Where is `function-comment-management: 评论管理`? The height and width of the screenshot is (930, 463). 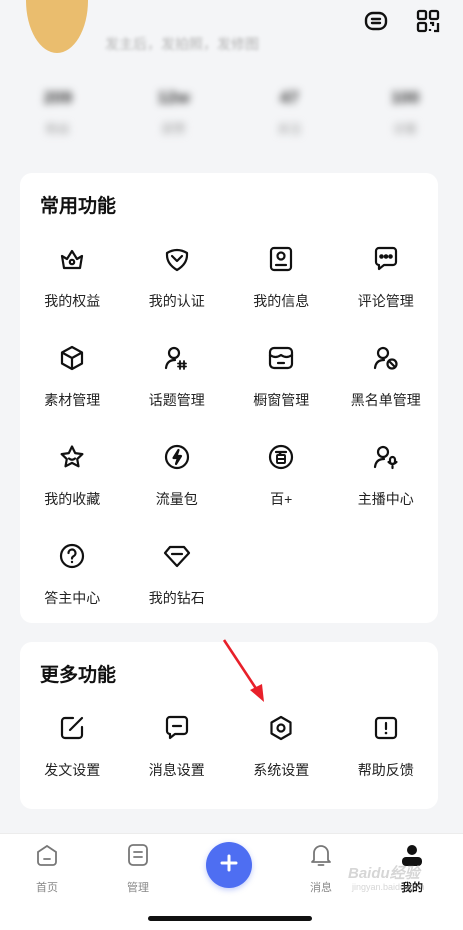
function-comment-management: 评论管理 is located at coordinates (386, 278).